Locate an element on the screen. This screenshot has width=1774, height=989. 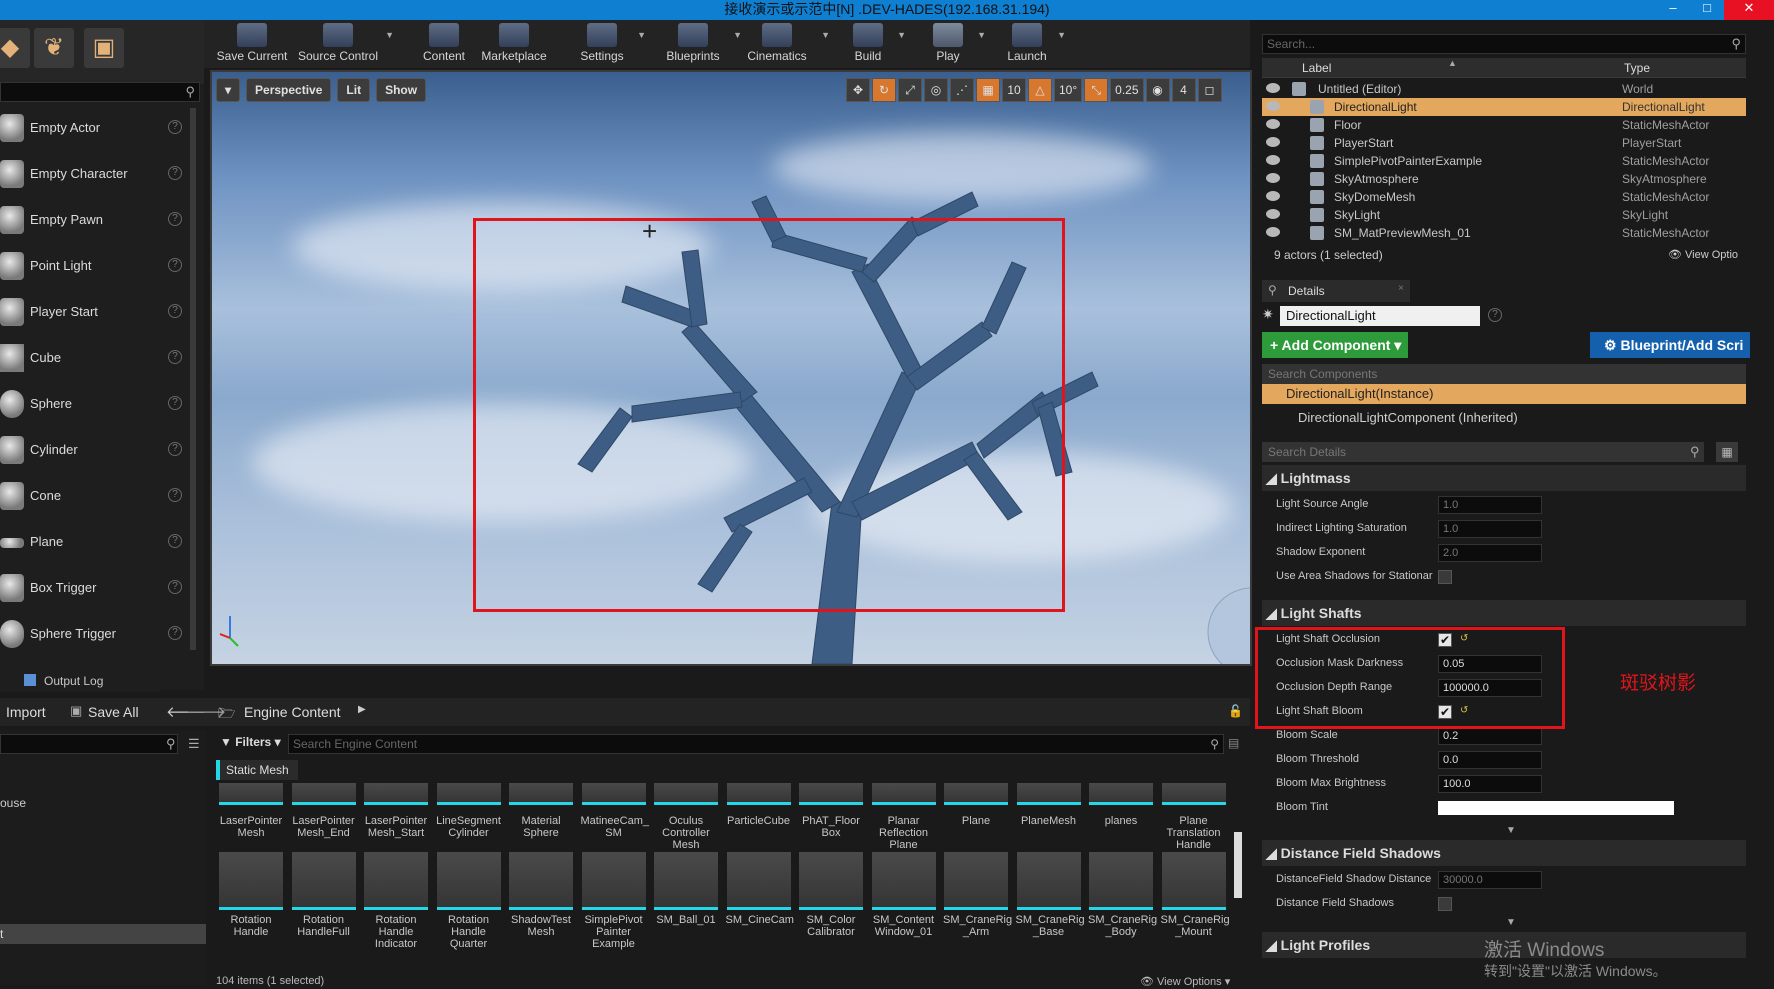
section-distance-field-shadows: ◢ Distance Field Shadows is located at coordinates (1504, 853).